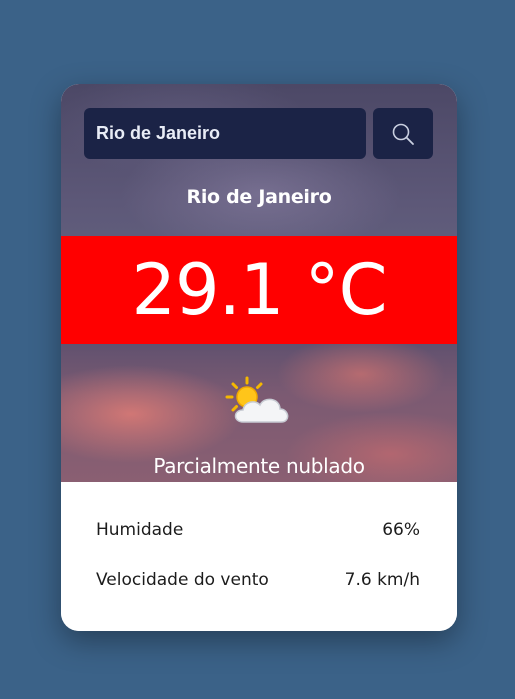 The image size is (515, 699). I want to click on temperature-band: 29.1 °C, so click(259, 290).